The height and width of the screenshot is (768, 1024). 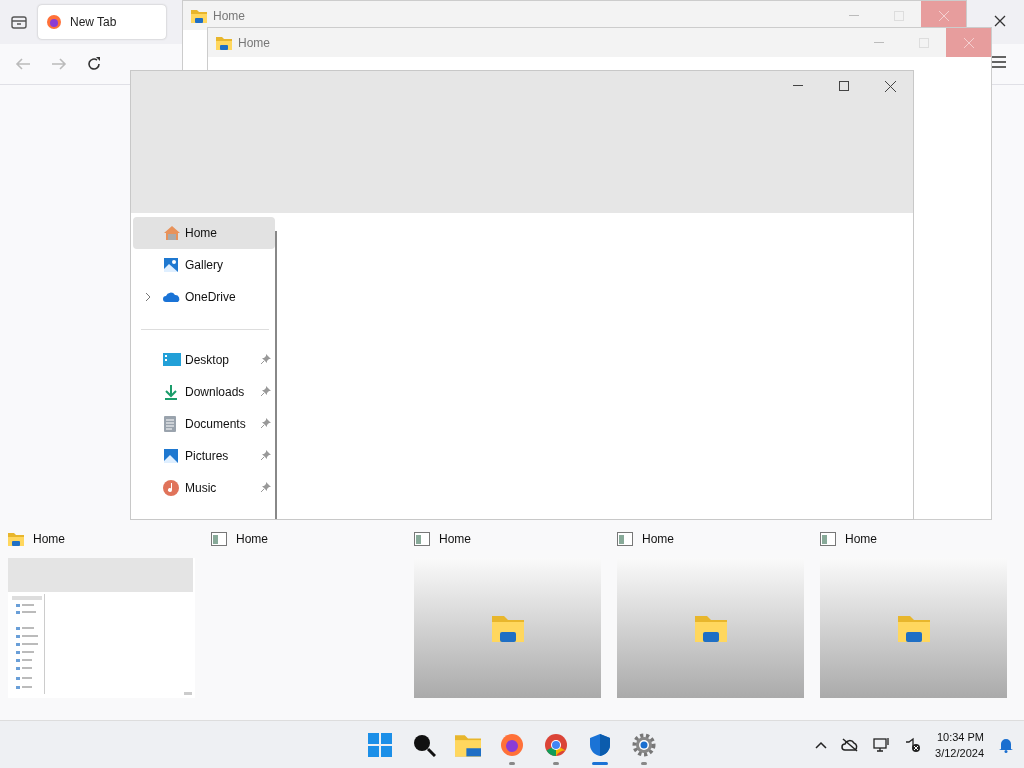 I want to click on sidebar-item: Downloads, so click(x=204, y=392).